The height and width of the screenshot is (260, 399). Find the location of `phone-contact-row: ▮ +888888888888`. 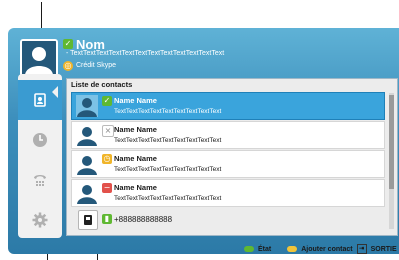

phone-contact-row: ▮ +888888888888 is located at coordinates (228, 220).